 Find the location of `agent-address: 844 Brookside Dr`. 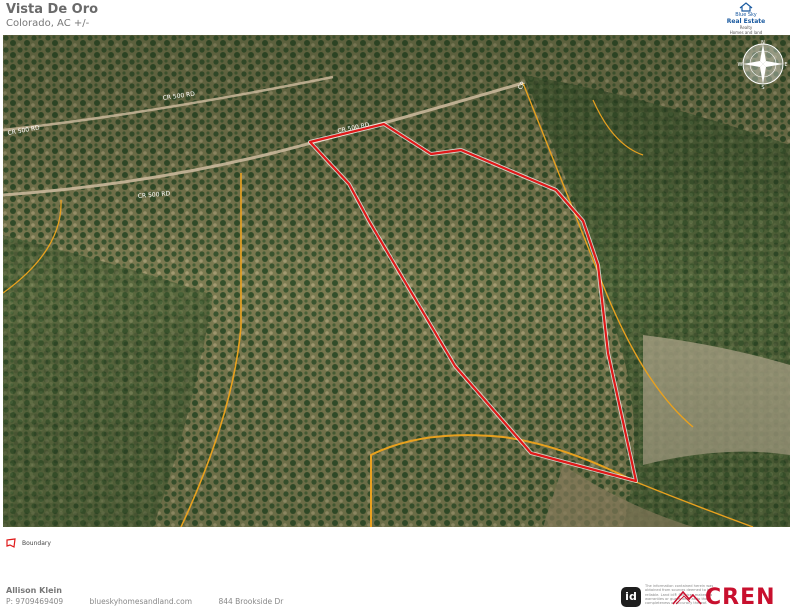

agent-address: 844 Brookside Dr is located at coordinates (251, 601).